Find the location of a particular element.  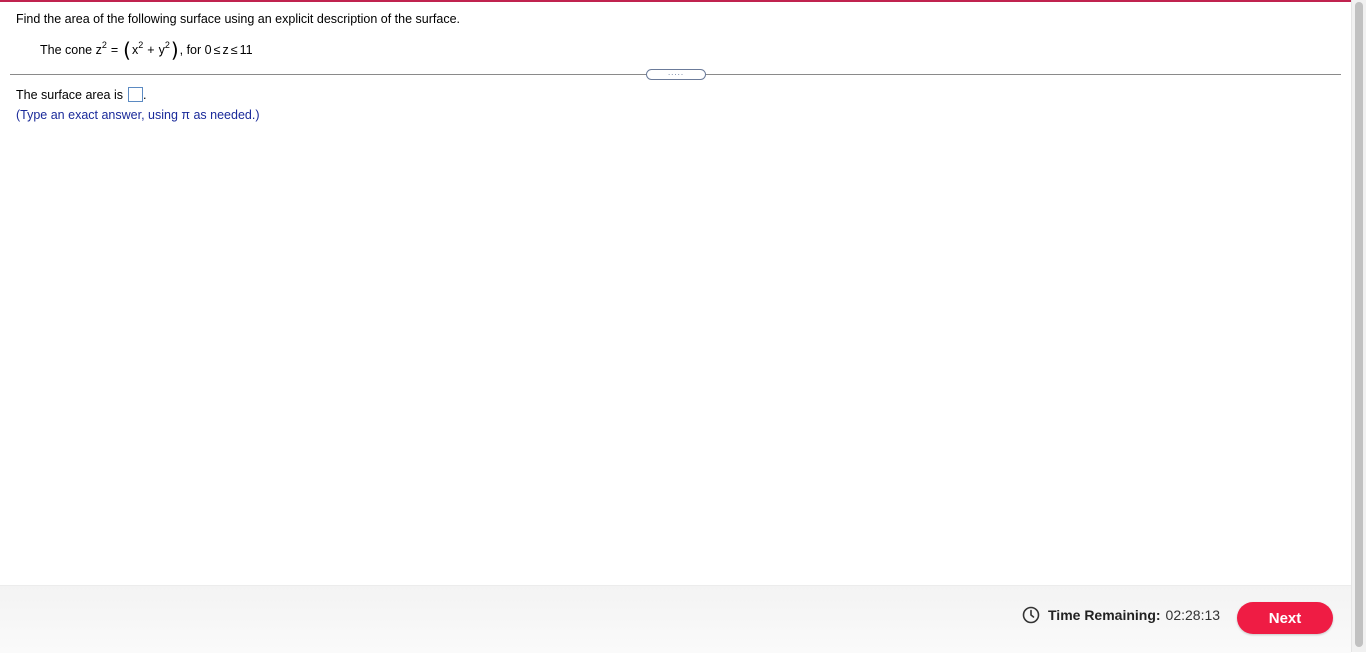

time-remaining: Time Remaining: 02:28:13 is located at coordinates (1121, 615).